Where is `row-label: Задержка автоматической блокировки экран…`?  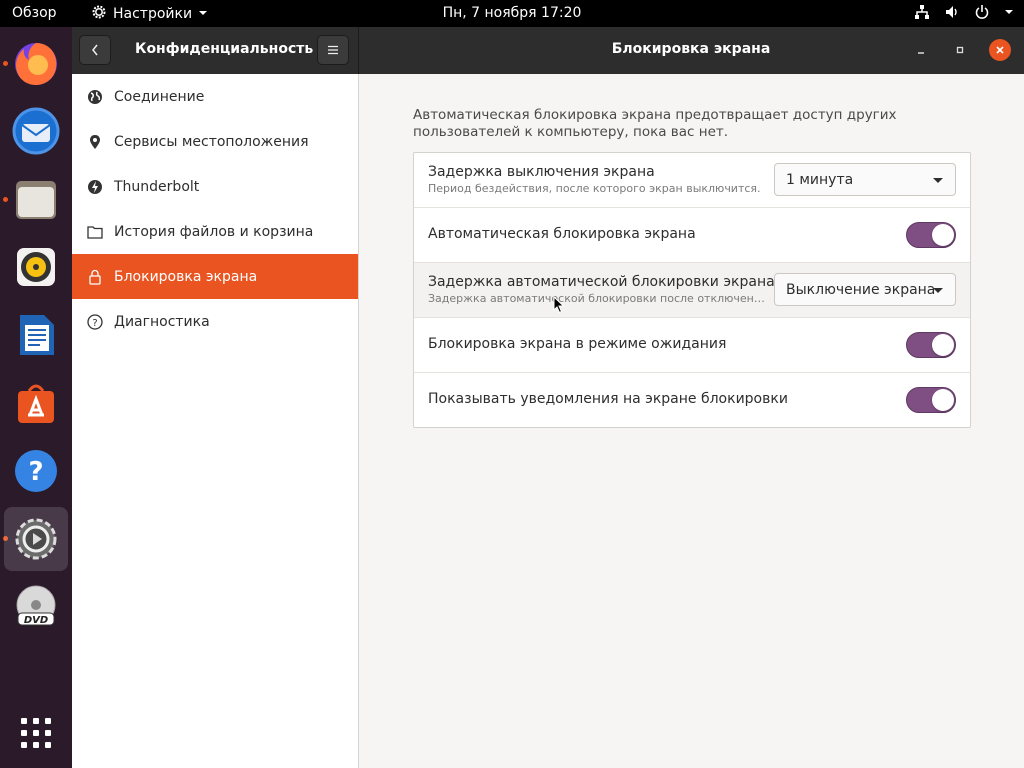
row-label: Задержка автоматической блокировки экран… is located at coordinates (601, 282).